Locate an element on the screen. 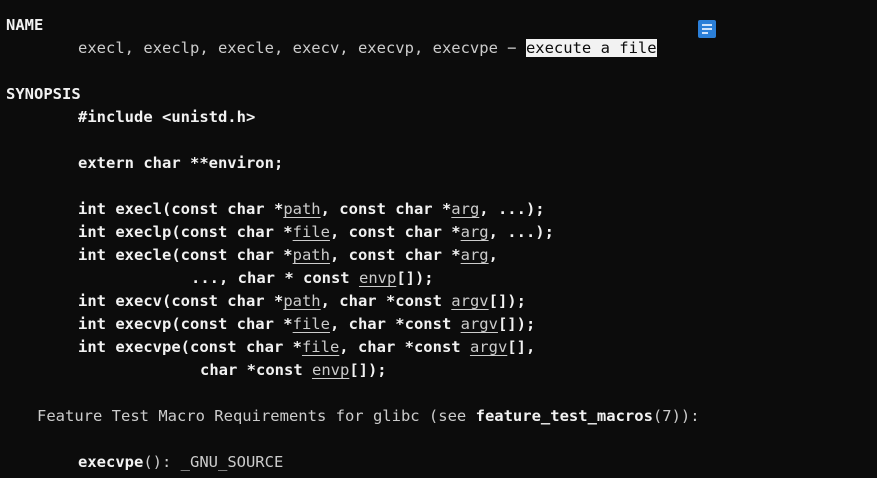 Image resolution: width=877 pixels, height=478 pixels. code-fragment: (): _GNU_SOURCE is located at coordinates (213, 462).